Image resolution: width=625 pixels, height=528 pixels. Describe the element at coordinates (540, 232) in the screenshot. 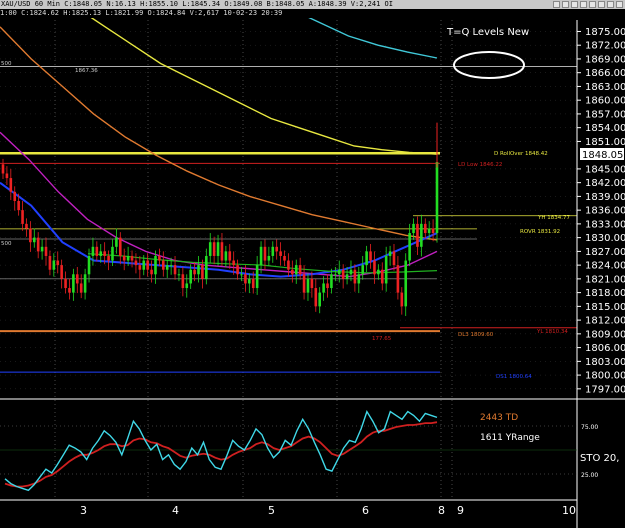

I see `rovr-label: ROVR 1831.92` at that location.